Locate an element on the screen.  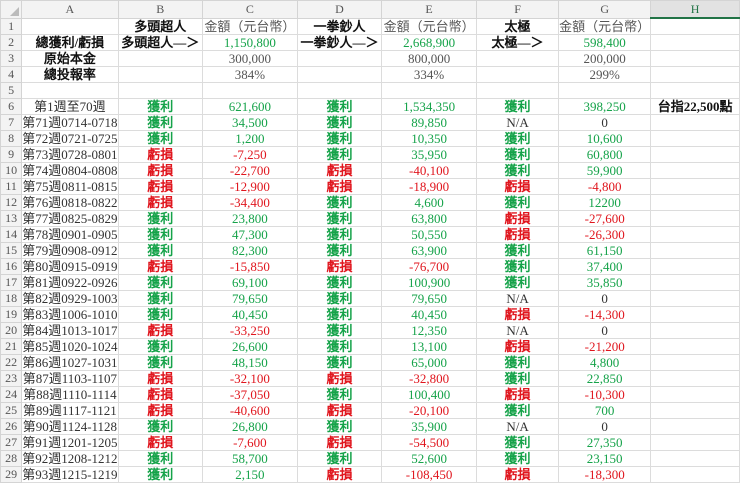
cell-f18: N/A is located at coordinates (517, 298).